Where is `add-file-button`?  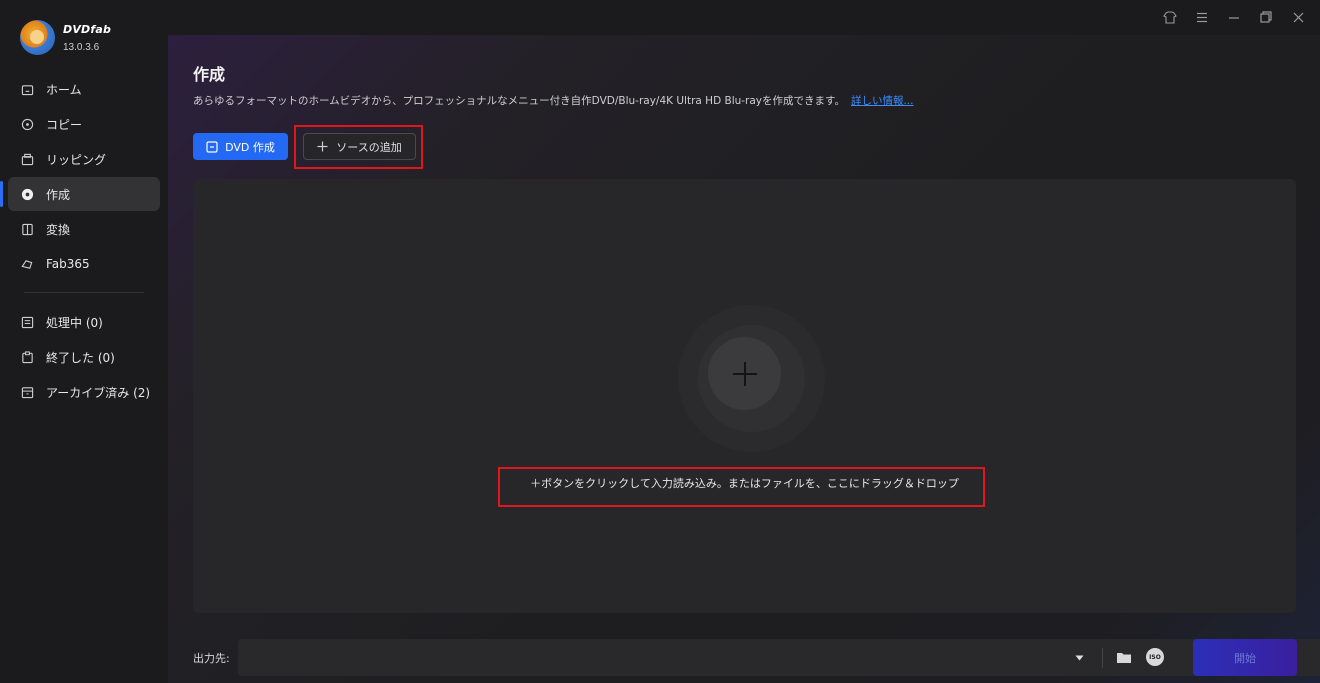
add-file-button is located at coordinates (744, 373).